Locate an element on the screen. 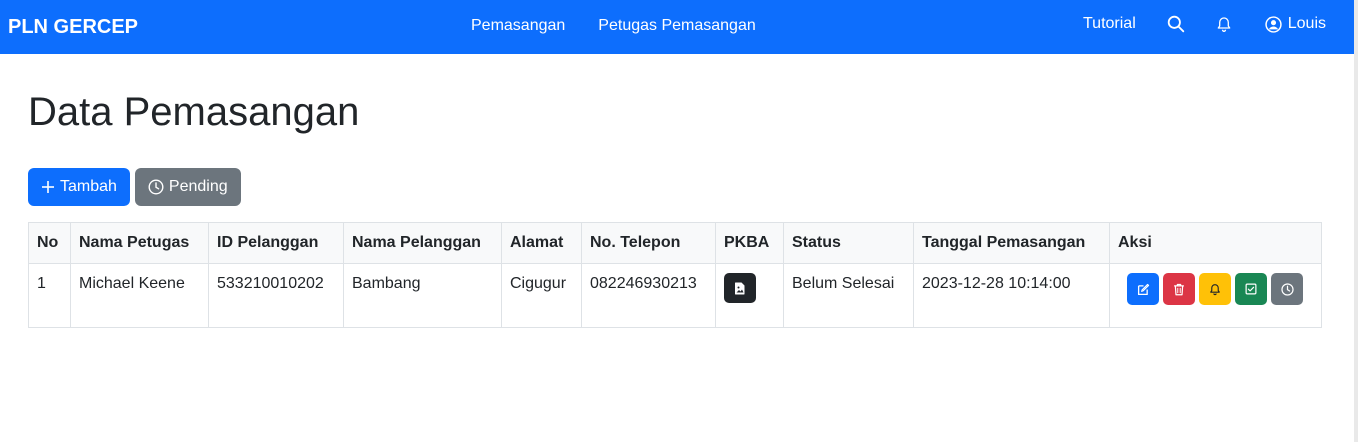 The width and height of the screenshot is (1358, 442). cell-aksi is located at coordinates (1215, 295).